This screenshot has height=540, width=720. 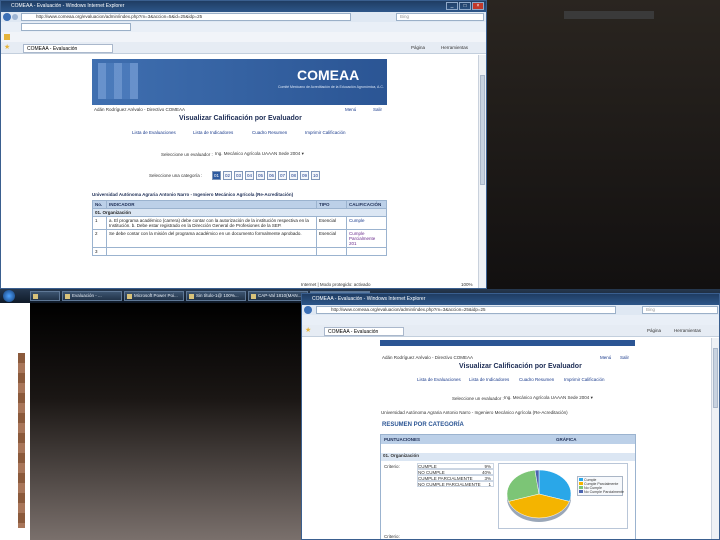 I want to click on zoom-level: 100%, so click(x=467, y=284).